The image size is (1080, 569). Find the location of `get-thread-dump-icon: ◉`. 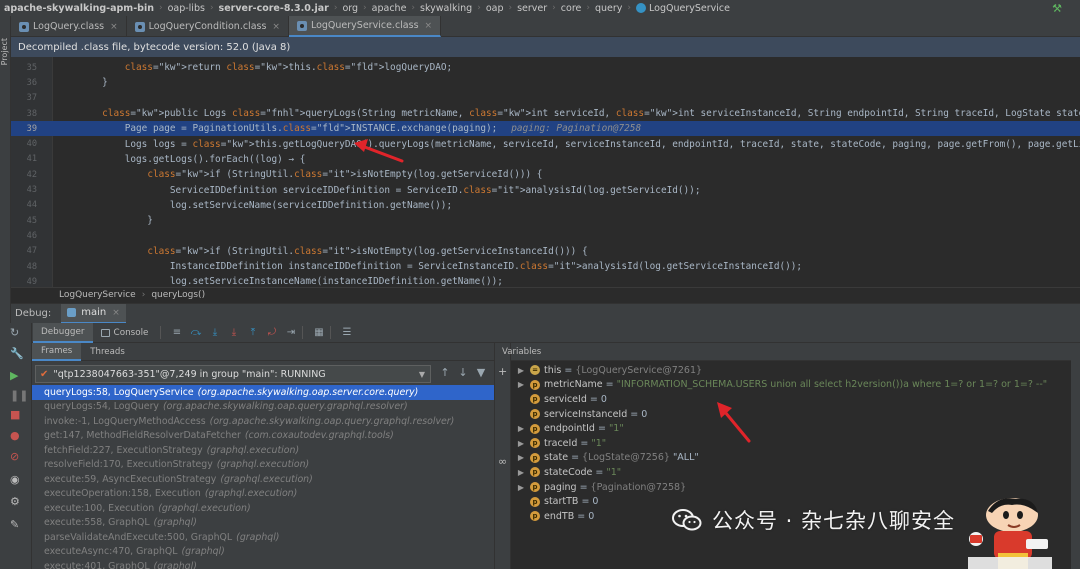

get-thread-dump-icon: ◉ is located at coordinates (15, 479).